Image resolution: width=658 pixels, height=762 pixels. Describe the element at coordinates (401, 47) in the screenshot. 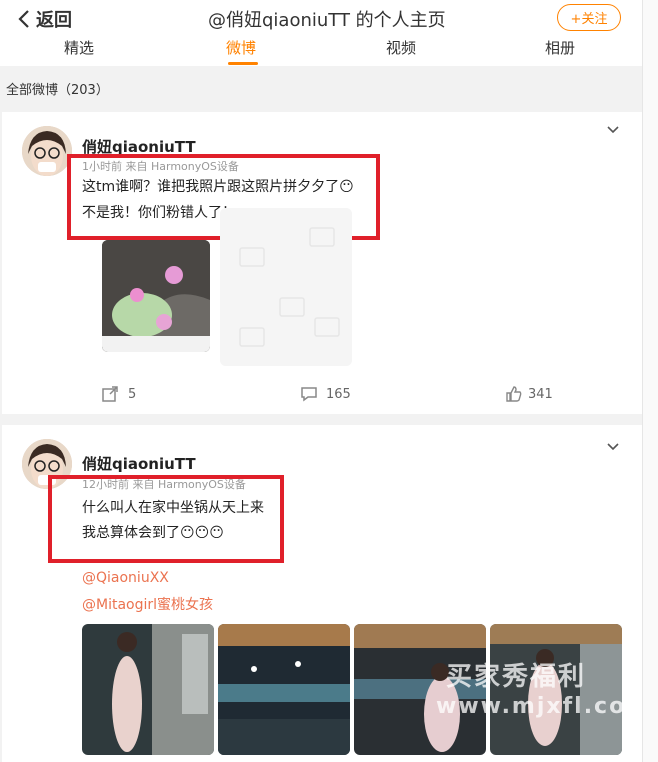

I see `tab-video: 视频` at that location.